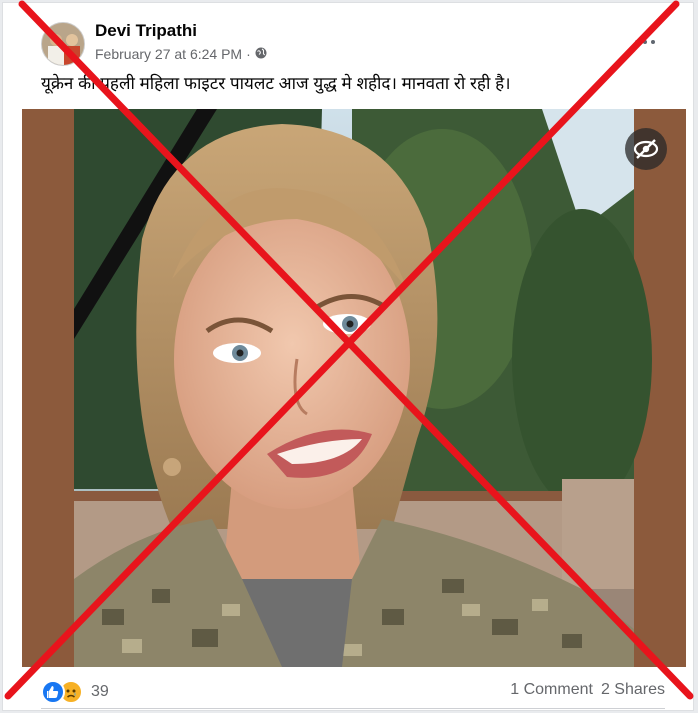  Describe the element at coordinates (551, 690) in the screenshot. I see `comments-link: 1 Comment` at that location.